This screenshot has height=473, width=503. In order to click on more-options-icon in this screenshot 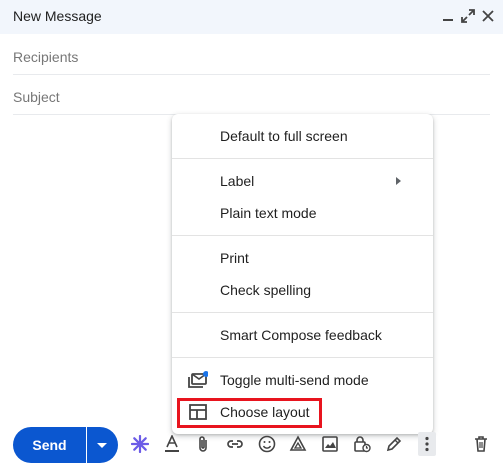, I will do `click(427, 444)`.